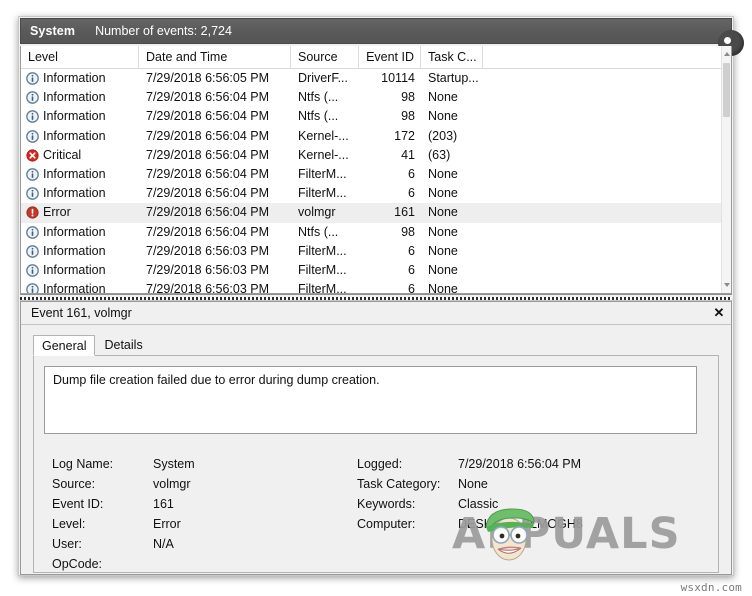 The width and height of the screenshot is (752, 596). I want to click on table-row: Error 7/29/2018 6:56:04 PM volmgr 161 None, so click(376, 213).